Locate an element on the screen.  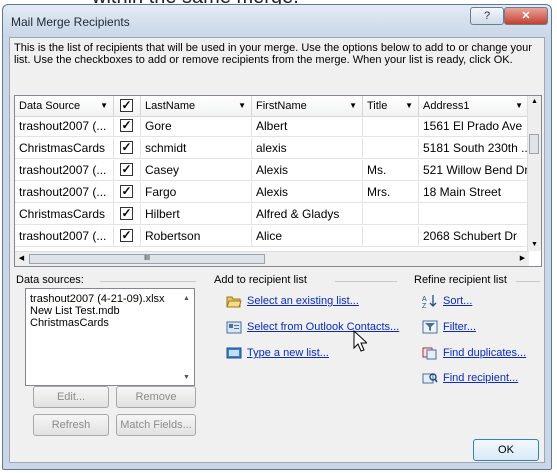
help-button: ? is located at coordinates (487, 16).